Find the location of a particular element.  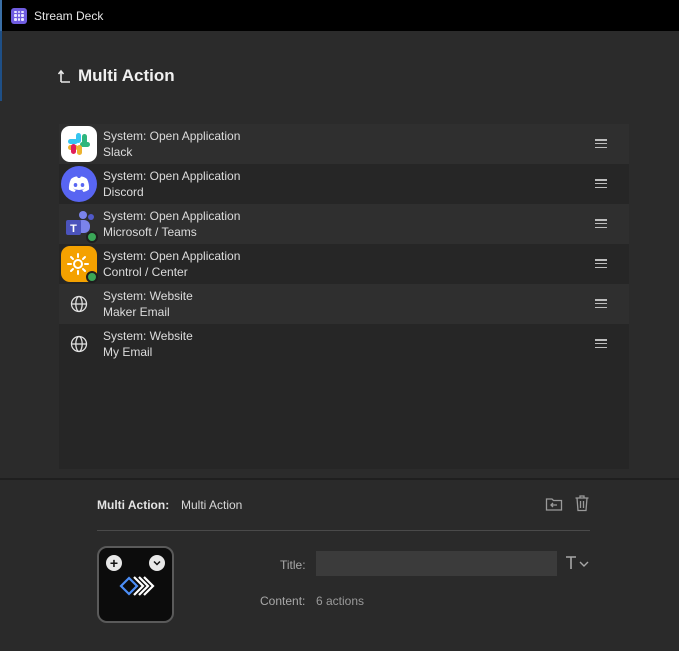

trash-icon is located at coordinates (582, 503).